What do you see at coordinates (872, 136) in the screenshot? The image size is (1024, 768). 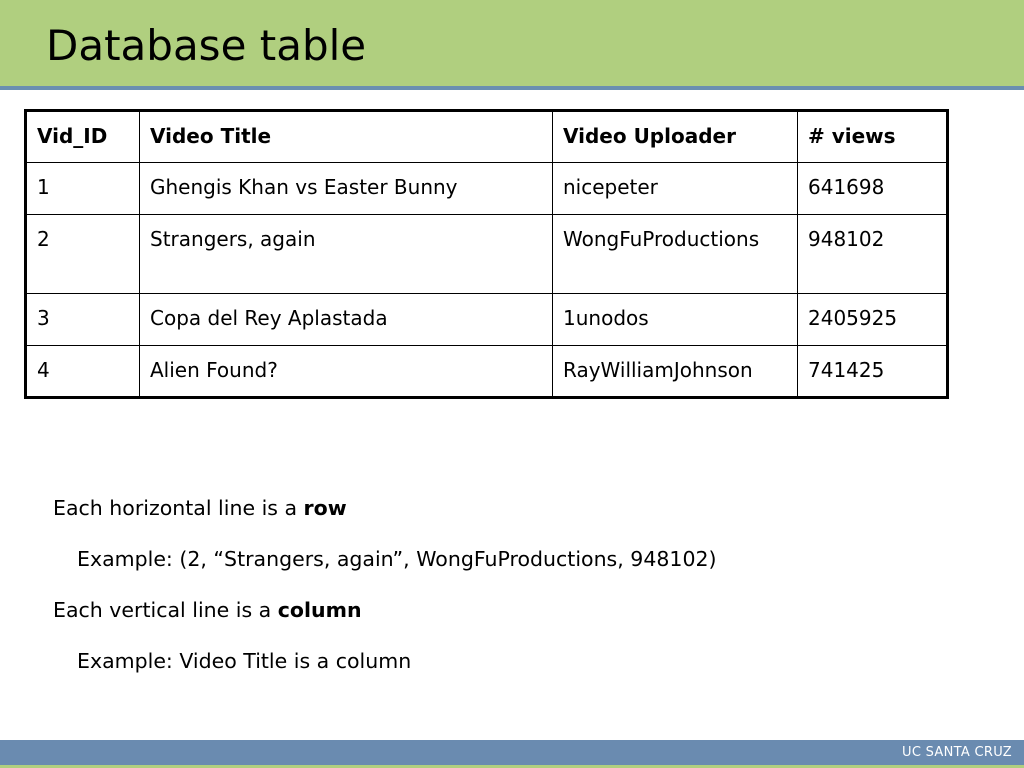 I see `header-views: # views` at bounding box center [872, 136].